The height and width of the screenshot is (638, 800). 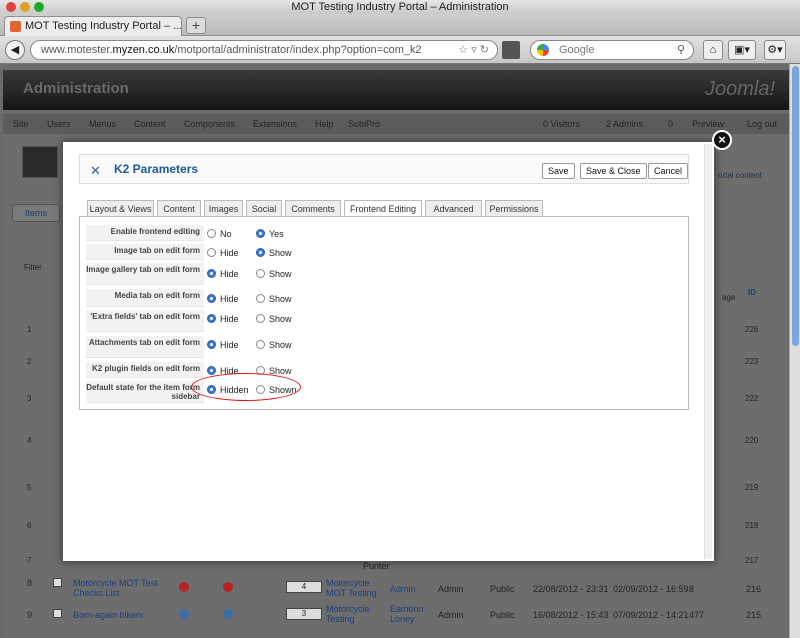 What do you see at coordinates (752, 560) in the screenshot?
I see `row-id: 217` at bounding box center [752, 560].